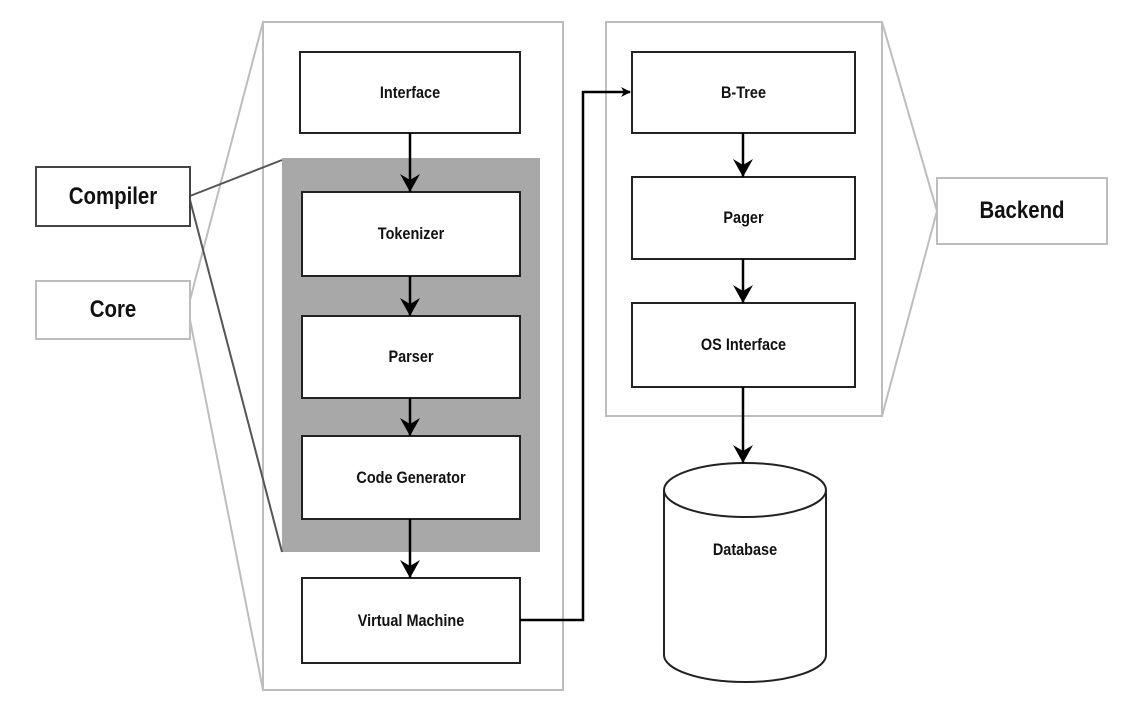 Image resolution: width=1128 pixels, height=704 pixels. I want to click on pager-label: Pager, so click(743, 217).